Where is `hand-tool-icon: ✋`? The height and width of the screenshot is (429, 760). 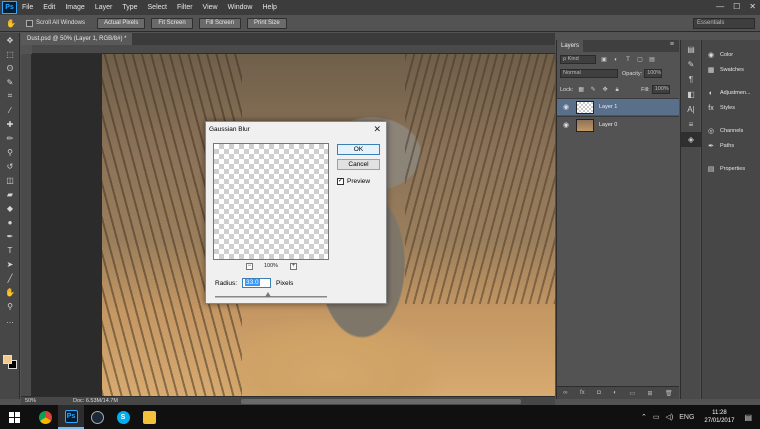
hand-tool-icon: ✋ is located at coordinates (11, 23).